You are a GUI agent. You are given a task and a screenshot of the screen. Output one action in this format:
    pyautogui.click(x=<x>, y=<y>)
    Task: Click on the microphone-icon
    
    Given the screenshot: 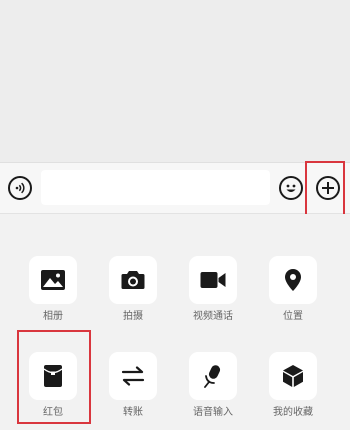 What is the action you would take?
    pyautogui.click(x=212, y=376)
    